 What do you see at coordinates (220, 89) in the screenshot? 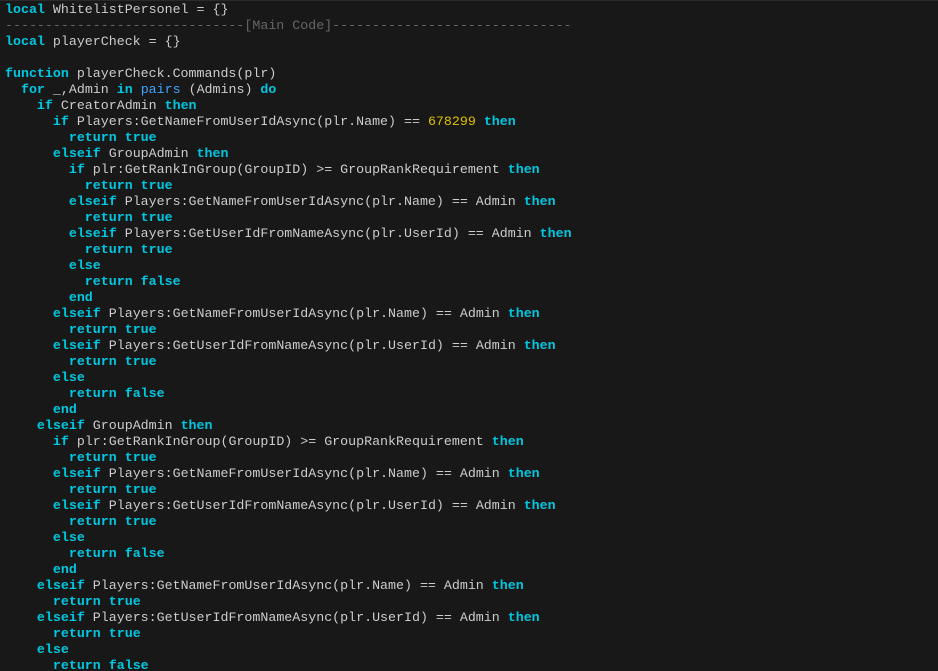
I see `code-text: (Admins)` at bounding box center [220, 89].